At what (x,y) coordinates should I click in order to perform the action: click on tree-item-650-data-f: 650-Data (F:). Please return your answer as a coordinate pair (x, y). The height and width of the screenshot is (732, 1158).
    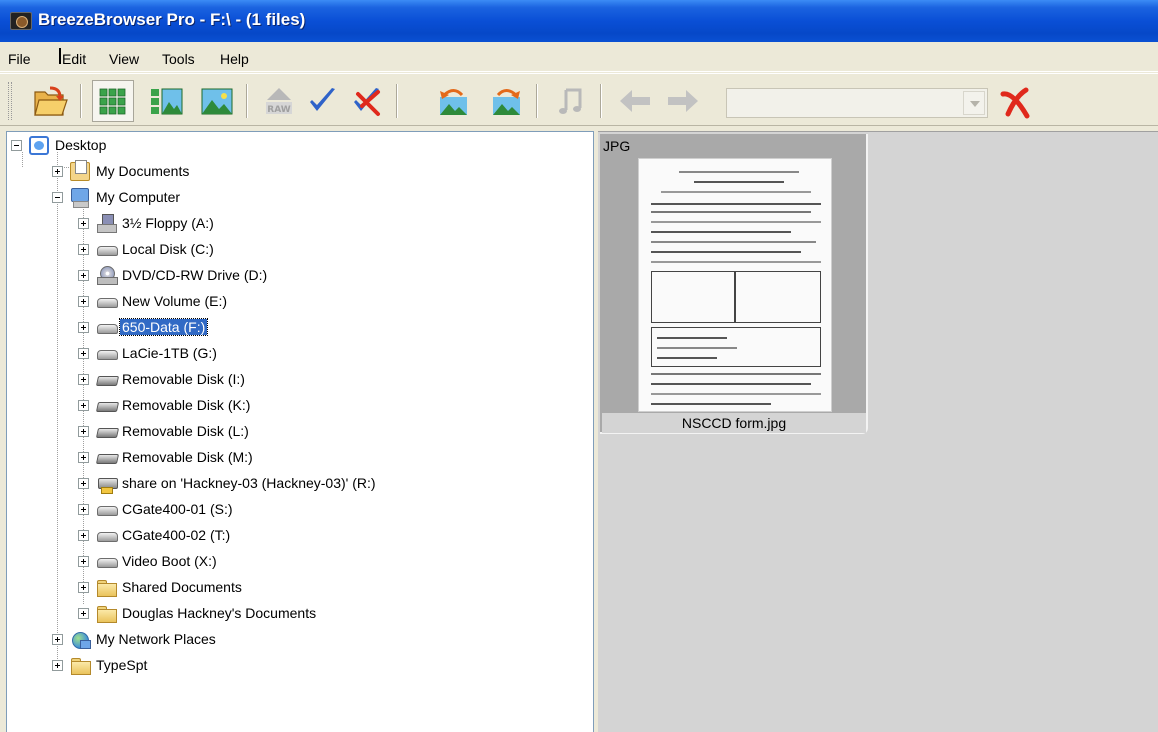
    Looking at the image, I should click on (278, 328).